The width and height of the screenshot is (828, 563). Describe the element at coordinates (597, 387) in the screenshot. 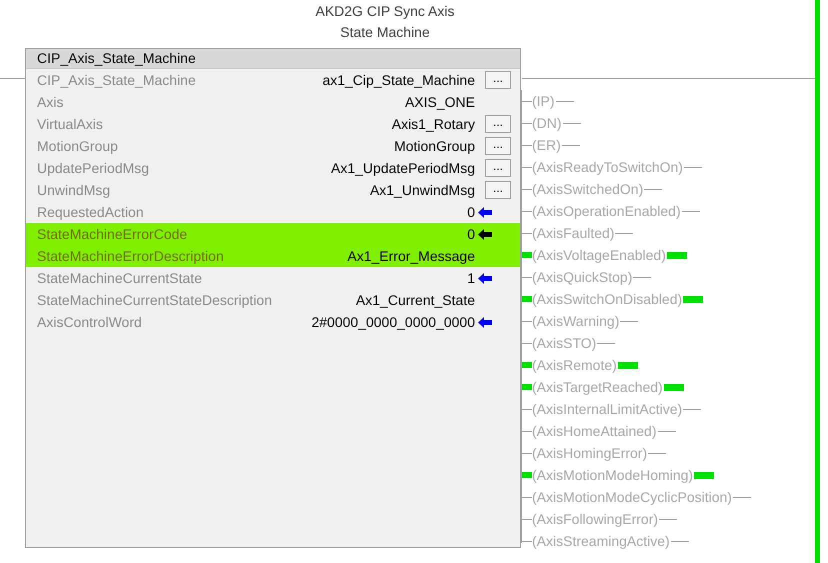

I see `output-coil: (AxisTargetReached)` at that location.